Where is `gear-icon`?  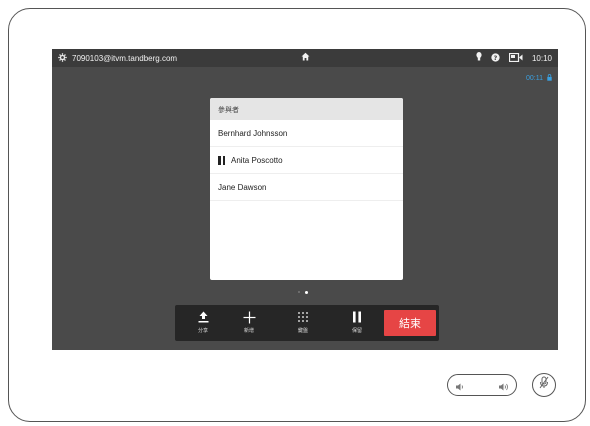
gear-icon is located at coordinates (62, 58).